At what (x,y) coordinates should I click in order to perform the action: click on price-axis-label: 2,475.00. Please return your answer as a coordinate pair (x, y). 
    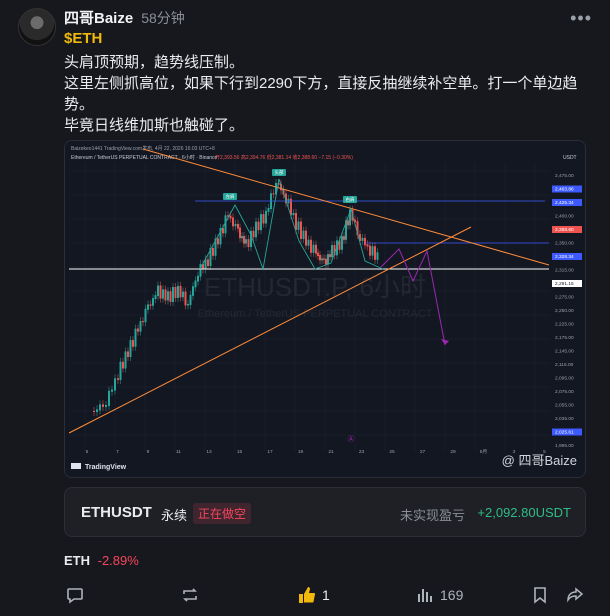
    Looking at the image, I should click on (564, 176).